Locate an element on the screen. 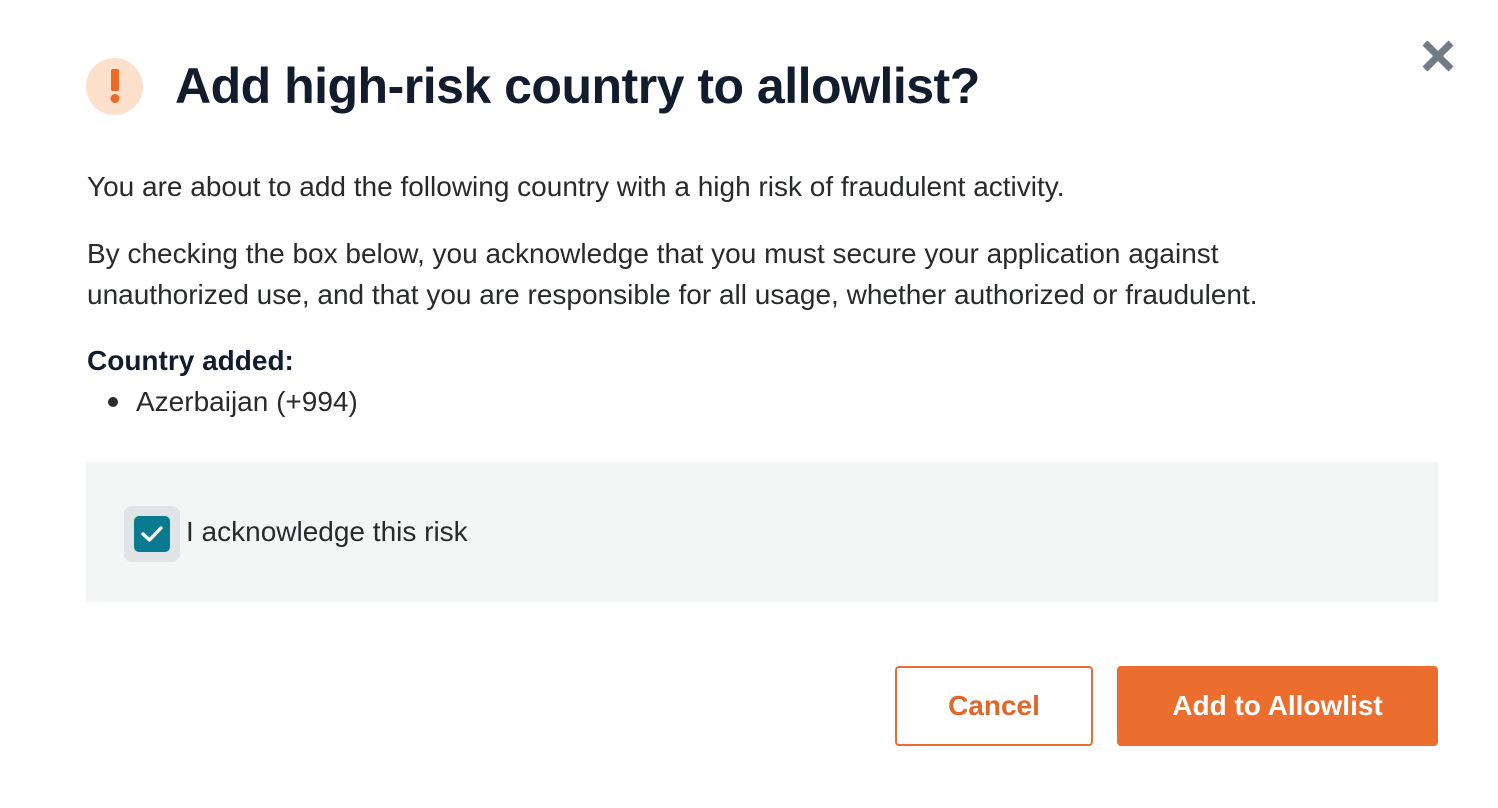 The height and width of the screenshot is (808, 1498). bullet-icon is located at coordinates (113, 402).